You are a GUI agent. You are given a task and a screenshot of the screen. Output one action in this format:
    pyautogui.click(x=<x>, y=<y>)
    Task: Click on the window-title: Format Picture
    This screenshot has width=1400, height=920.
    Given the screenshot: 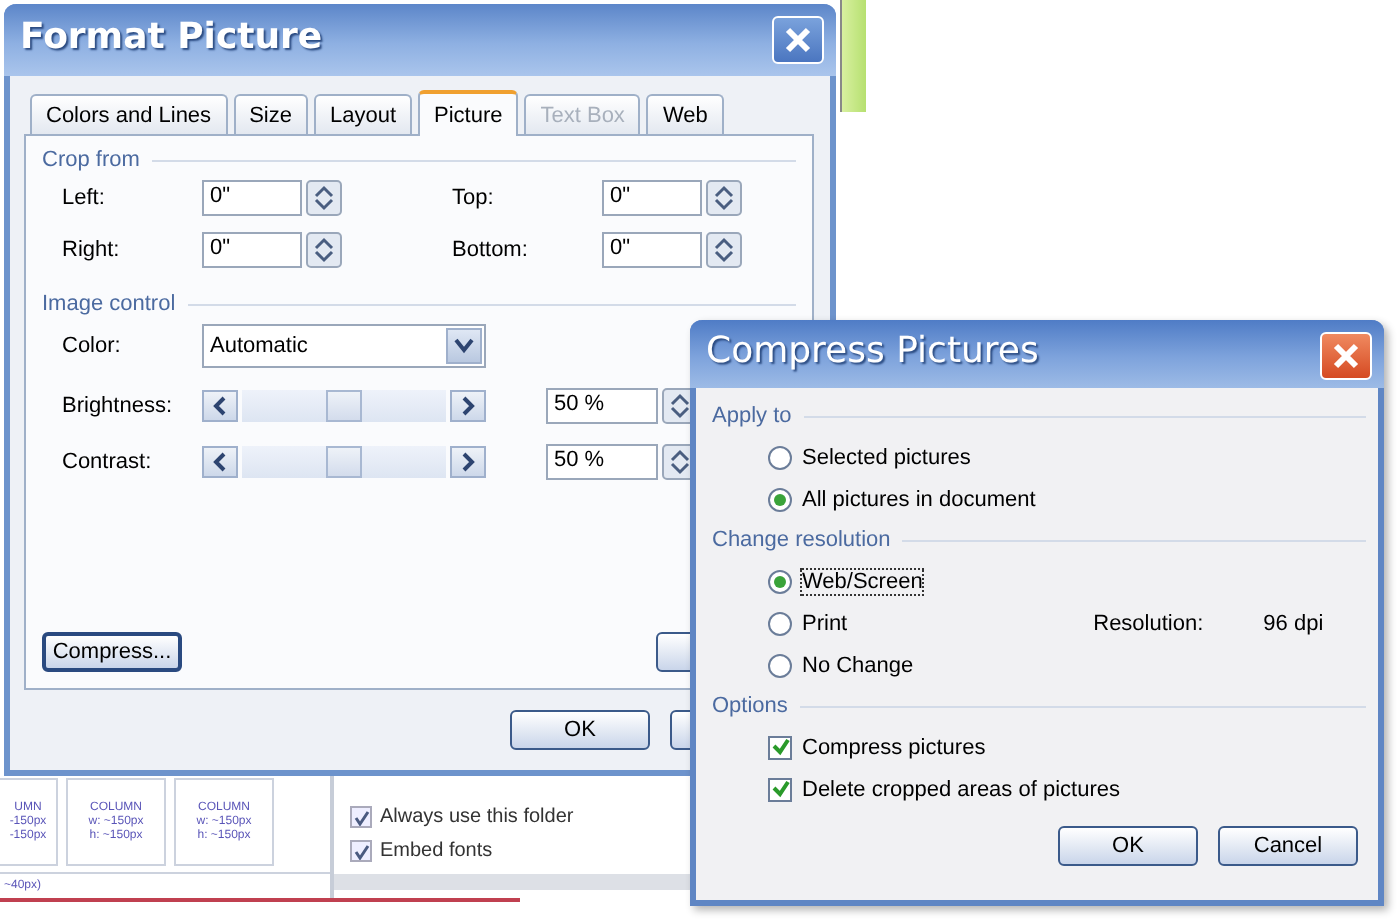 What is the action you would take?
    pyautogui.click(x=171, y=37)
    